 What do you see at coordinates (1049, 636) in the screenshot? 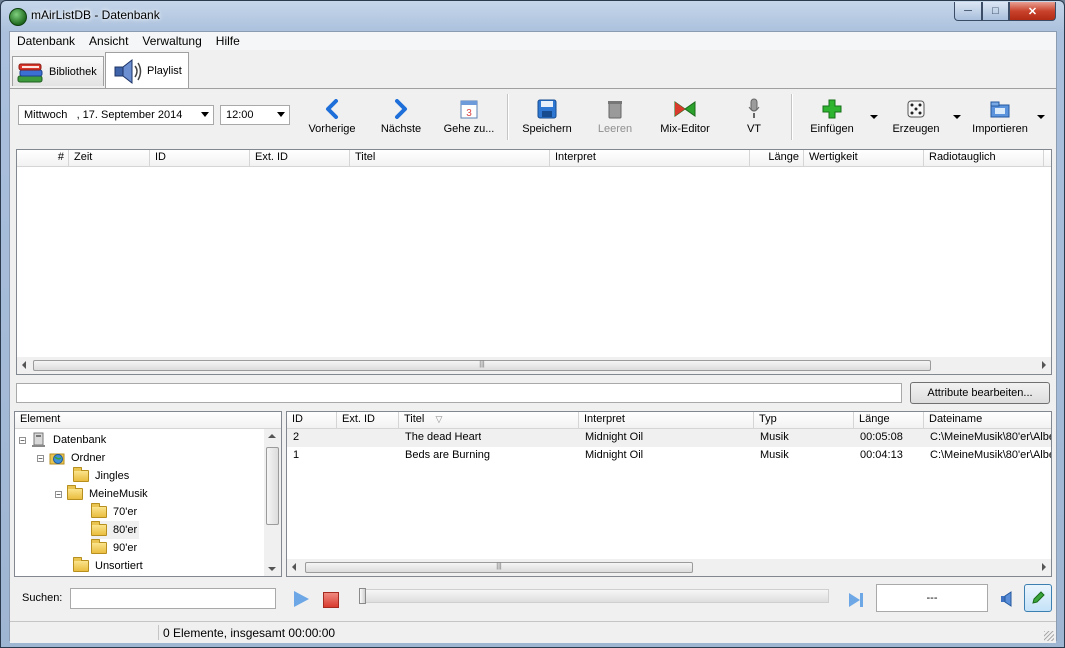
I see `resize-grip` at bounding box center [1049, 636].